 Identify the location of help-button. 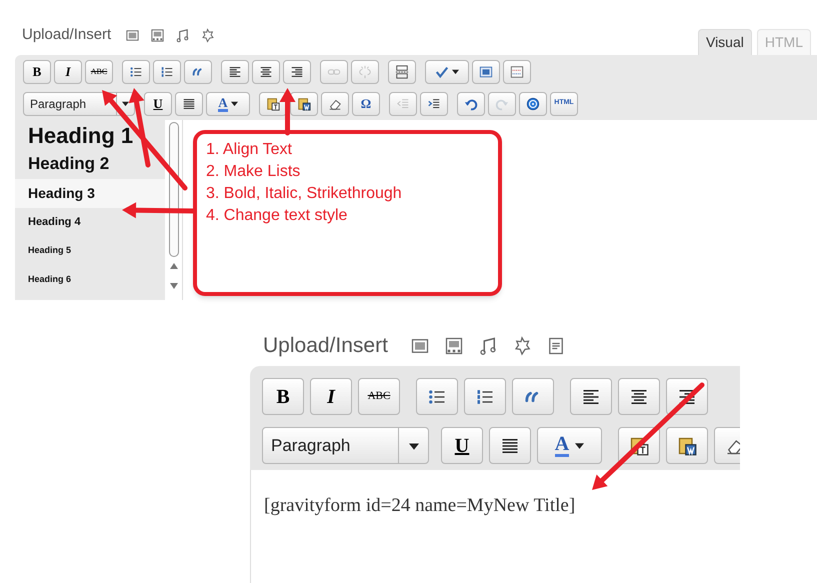
(533, 104).